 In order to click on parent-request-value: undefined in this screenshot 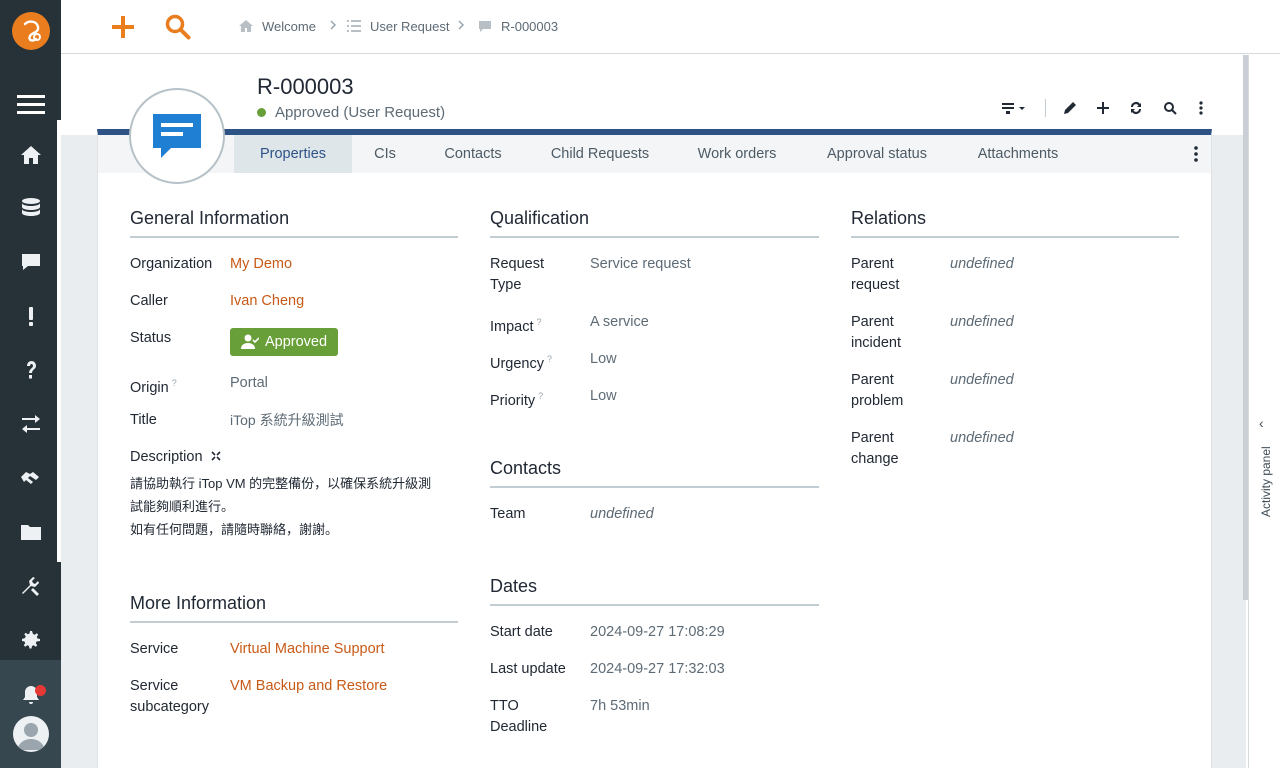, I will do `click(982, 264)`.